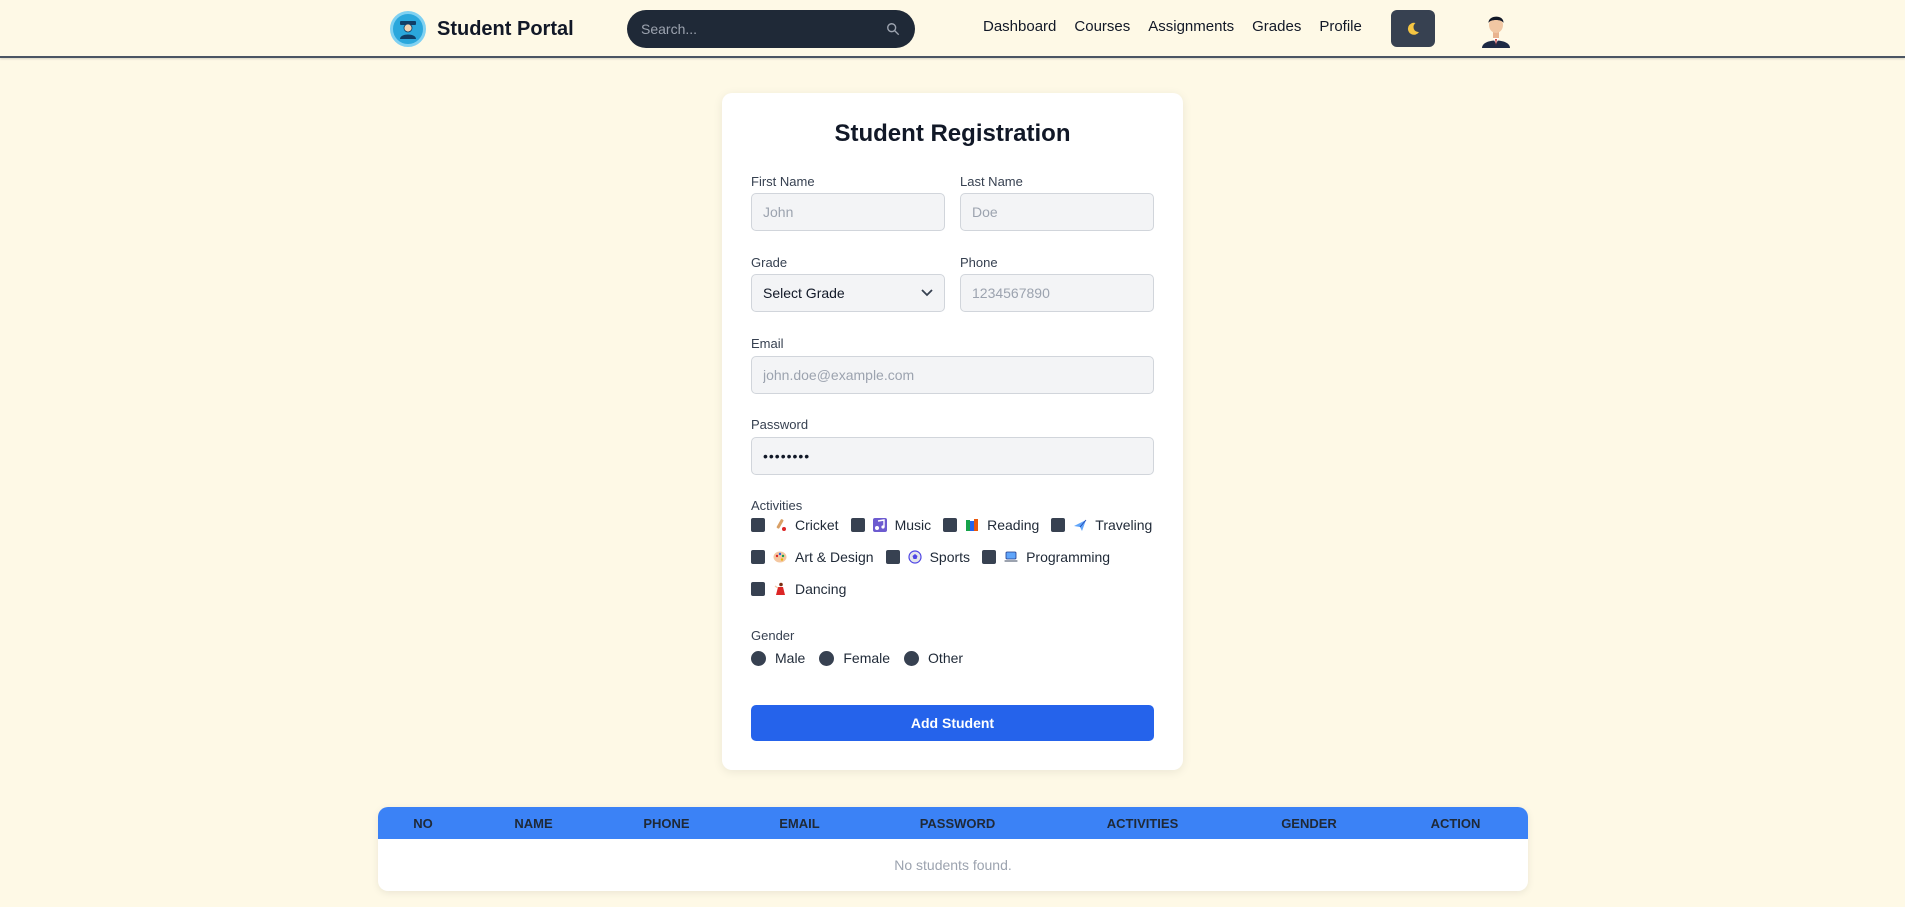 Image resolution: width=1905 pixels, height=907 pixels. What do you see at coordinates (408, 29) in the screenshot?
I see `graduate-logo-icon` at bounding box center [408, 29].